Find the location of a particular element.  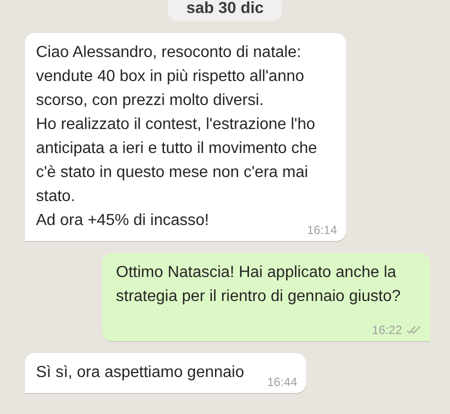

date-chip: sab 30 dic is located at coordinates (225, 10).